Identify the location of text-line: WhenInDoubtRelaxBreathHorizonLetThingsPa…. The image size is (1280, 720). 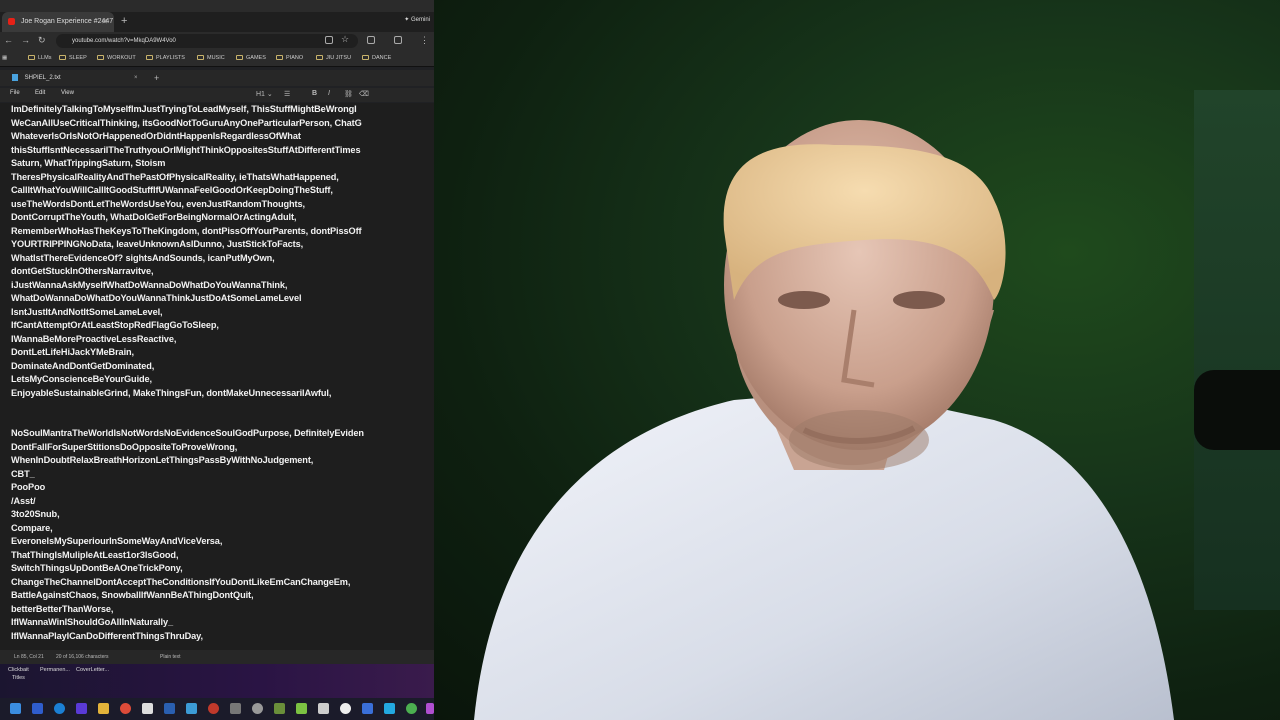
(162, 460).